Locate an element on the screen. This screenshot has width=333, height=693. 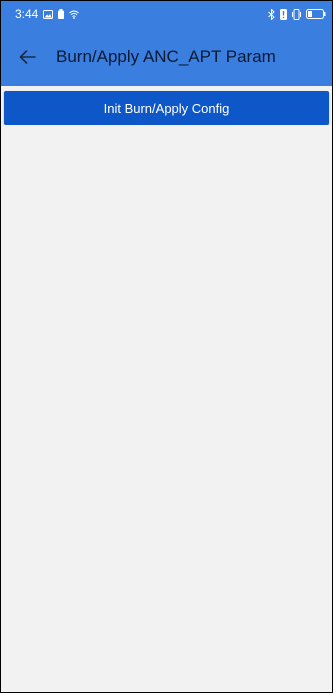
status-bar: 3:44 is located at coordinates (166, 14).